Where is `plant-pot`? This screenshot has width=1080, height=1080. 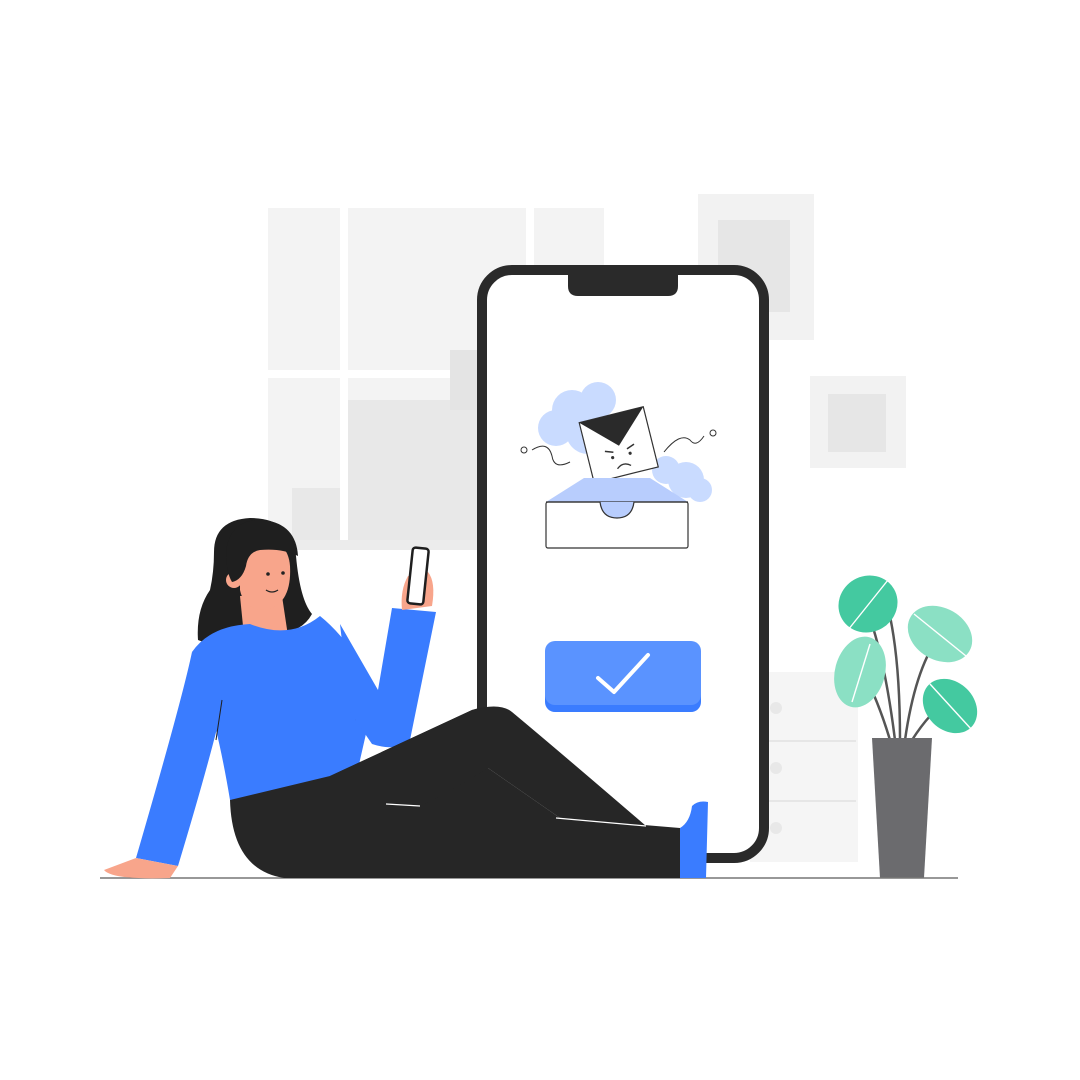 plant-pot is located at coordinates (902, 808).